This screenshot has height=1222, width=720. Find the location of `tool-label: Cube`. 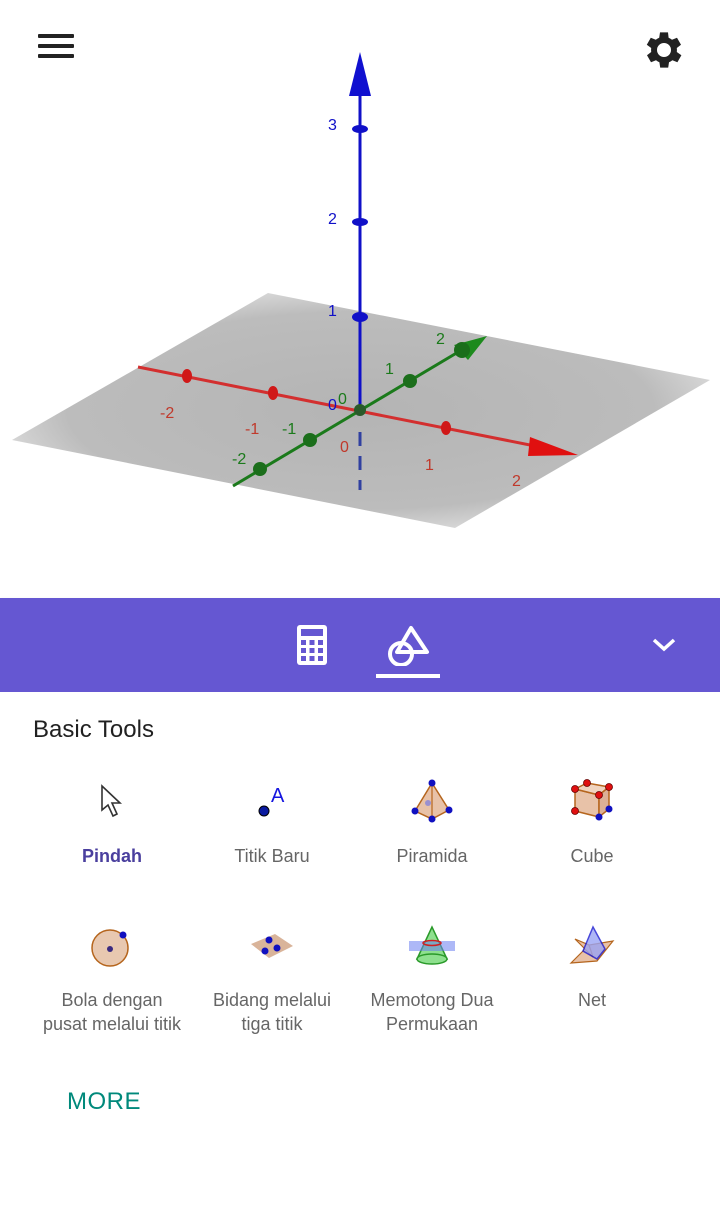

tool-label: Cube is located at coordinates (592, 856).